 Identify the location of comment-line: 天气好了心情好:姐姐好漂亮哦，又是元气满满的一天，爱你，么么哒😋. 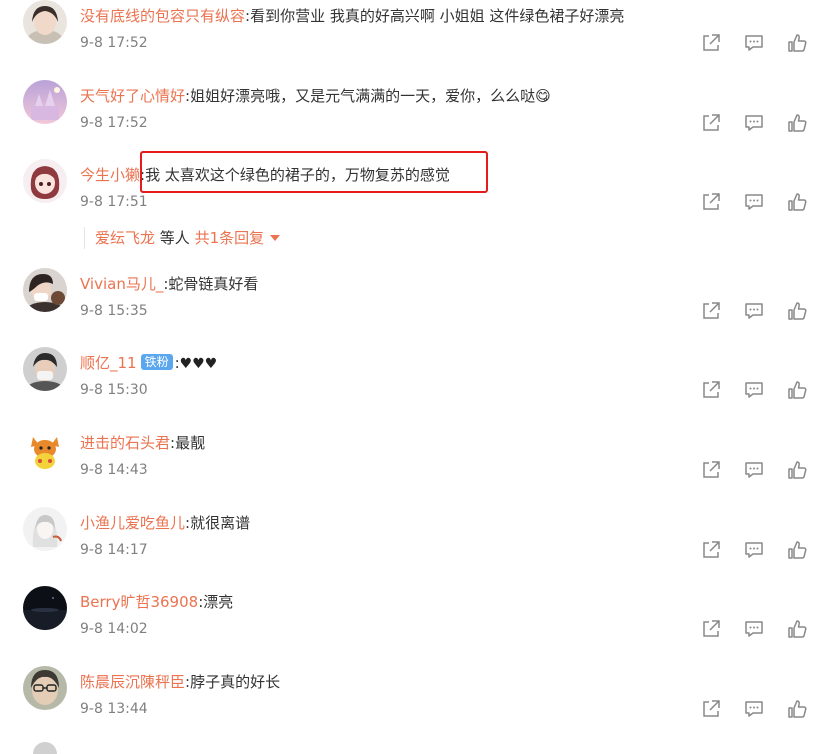
(315, 96).